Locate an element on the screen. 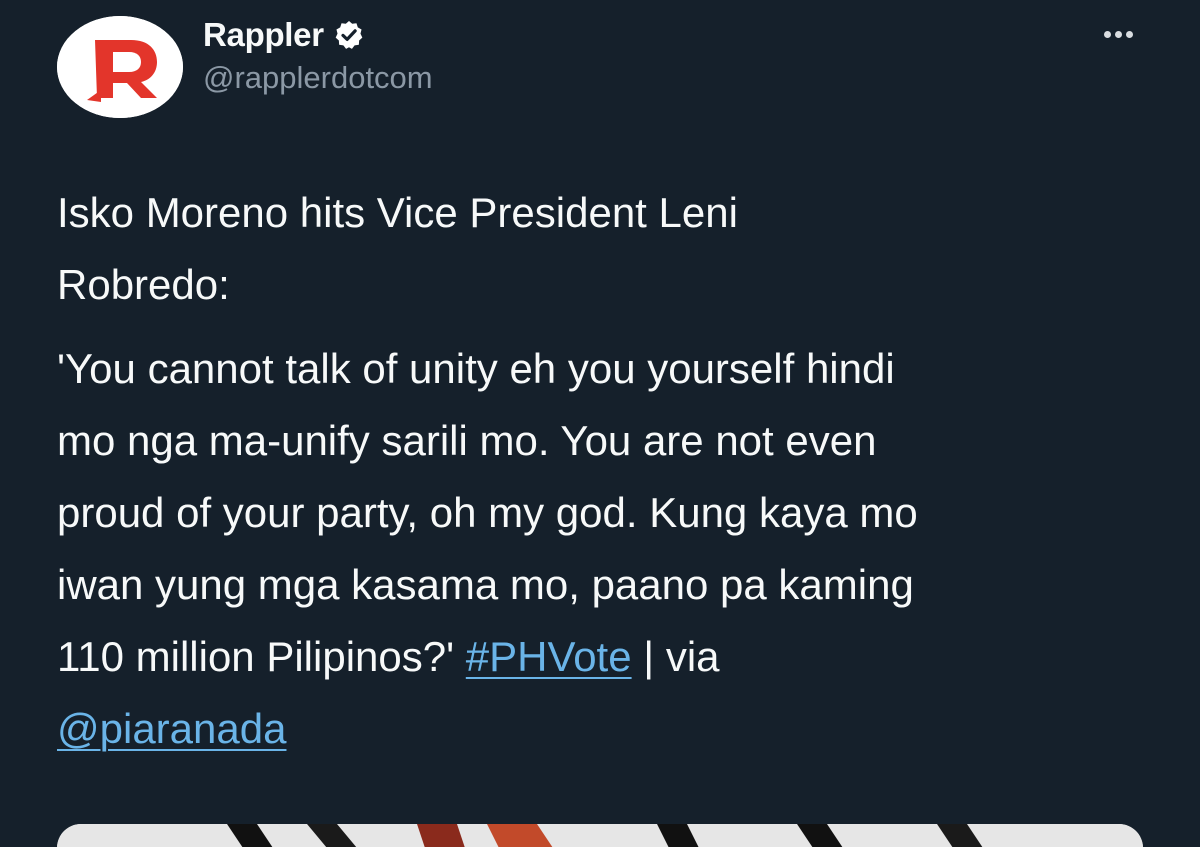 The image size is (1200, 847). rappler-logo is located at coordinates (120, 67).